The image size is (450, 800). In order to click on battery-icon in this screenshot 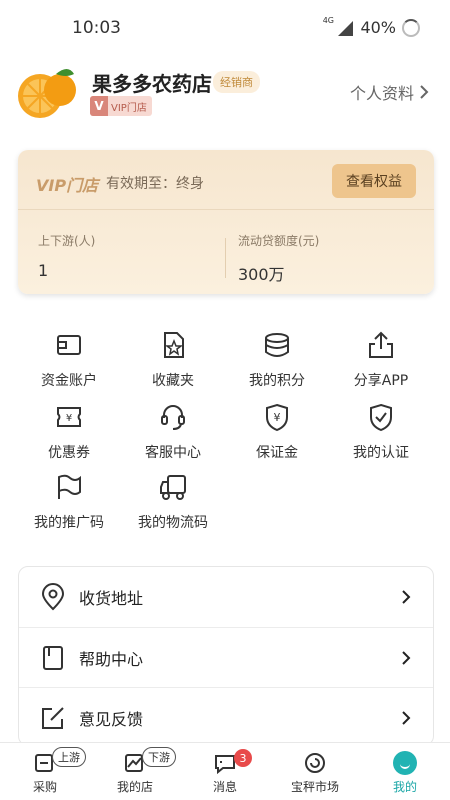, I will do `click(411, 27)`.